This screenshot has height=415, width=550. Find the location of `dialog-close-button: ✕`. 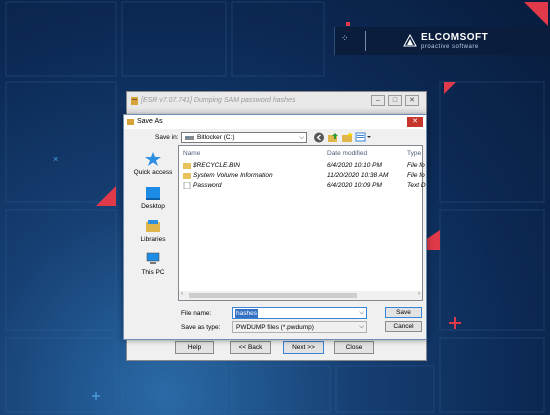

dialog-close-button: ✕ is located at coordinates (415, 122).